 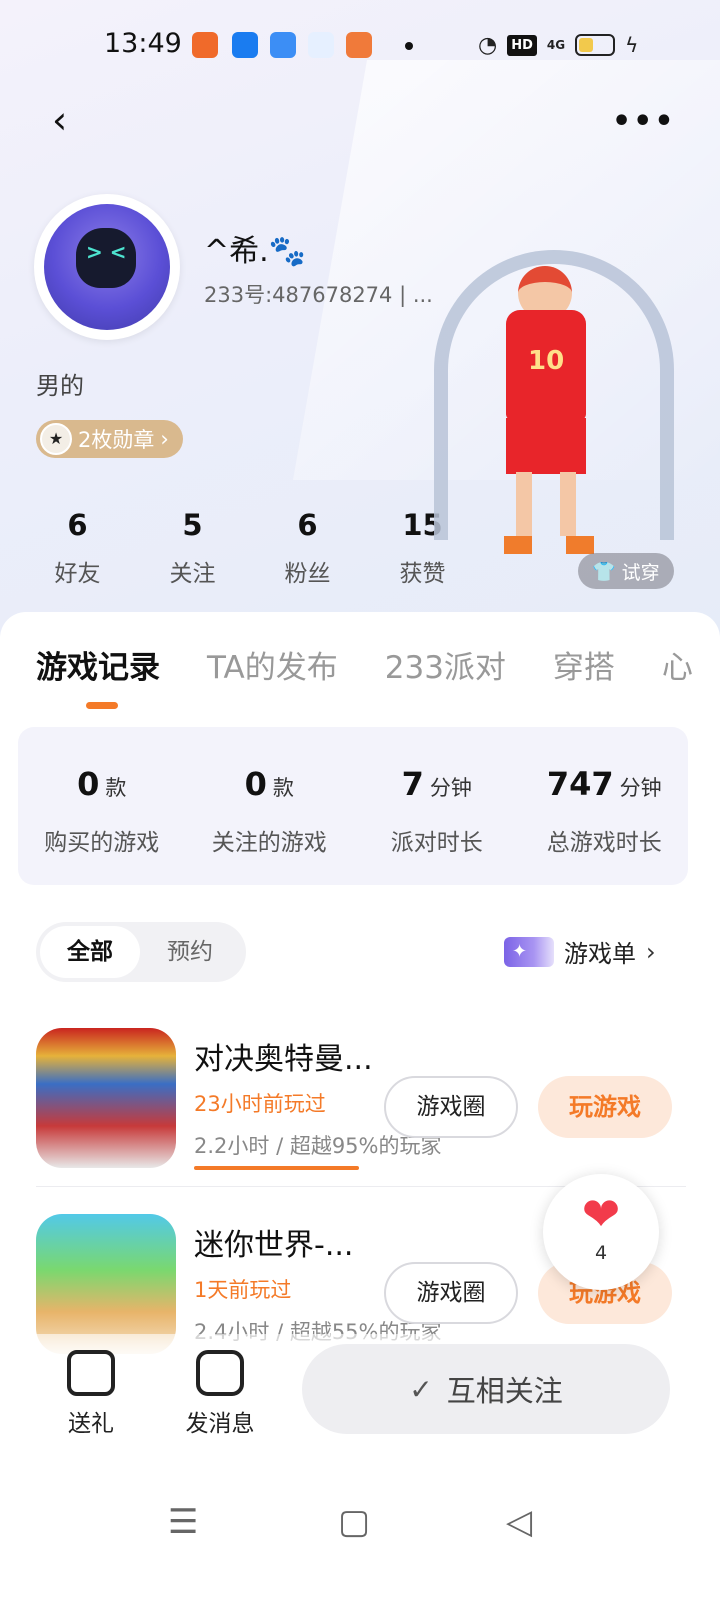 I want to click on character-legs, so click(x=546, y=504).